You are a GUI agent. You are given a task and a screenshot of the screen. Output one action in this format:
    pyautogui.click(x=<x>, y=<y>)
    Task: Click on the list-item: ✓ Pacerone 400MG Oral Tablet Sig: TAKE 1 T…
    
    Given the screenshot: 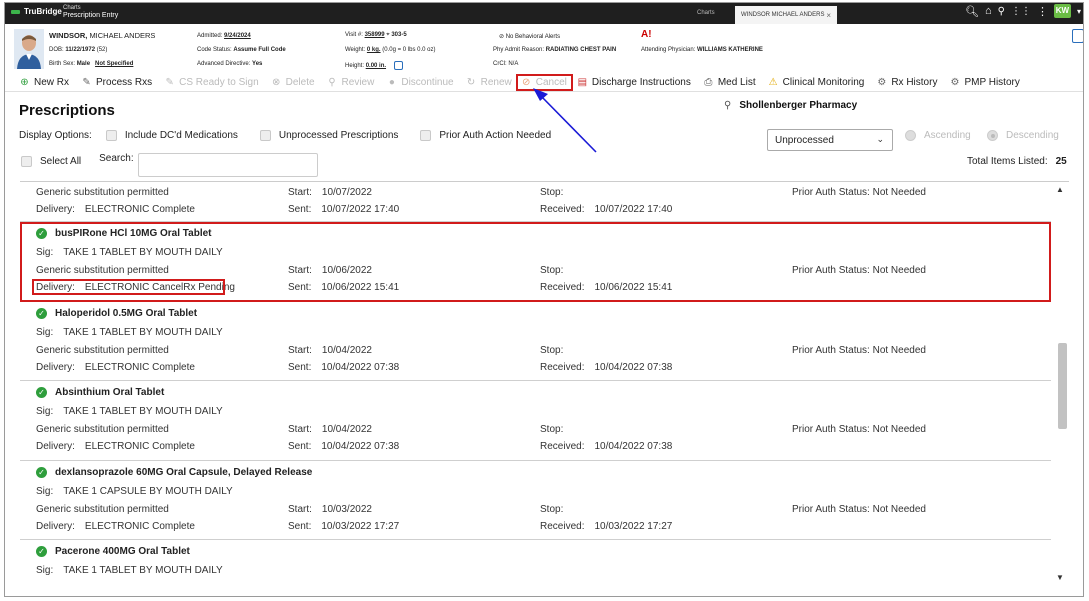 What is the action you would take?
    pyautogui.click(x=535, y=562)
    